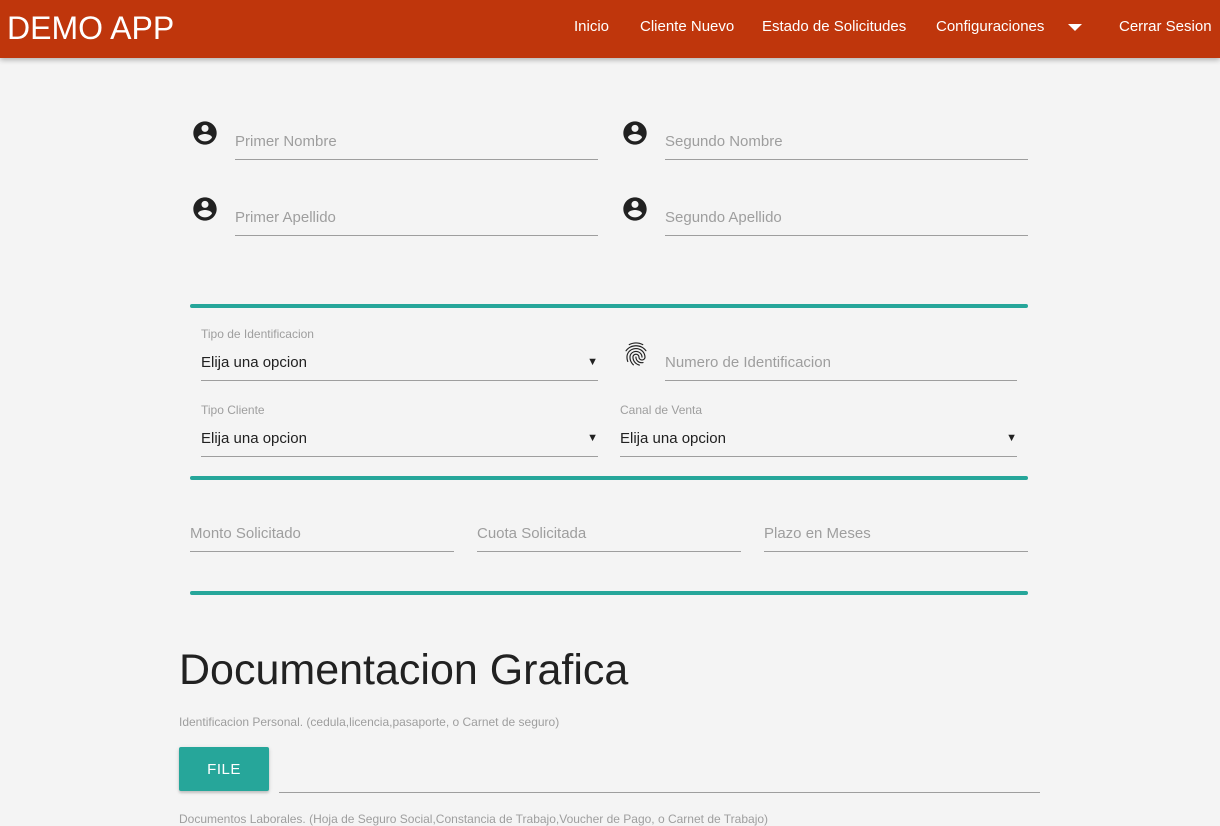 The height and width of the screenshot is (826, 1220). Describe the element at coordinates (322, 533) in the screenshot. I see `monto-solicitado-input` at that location.